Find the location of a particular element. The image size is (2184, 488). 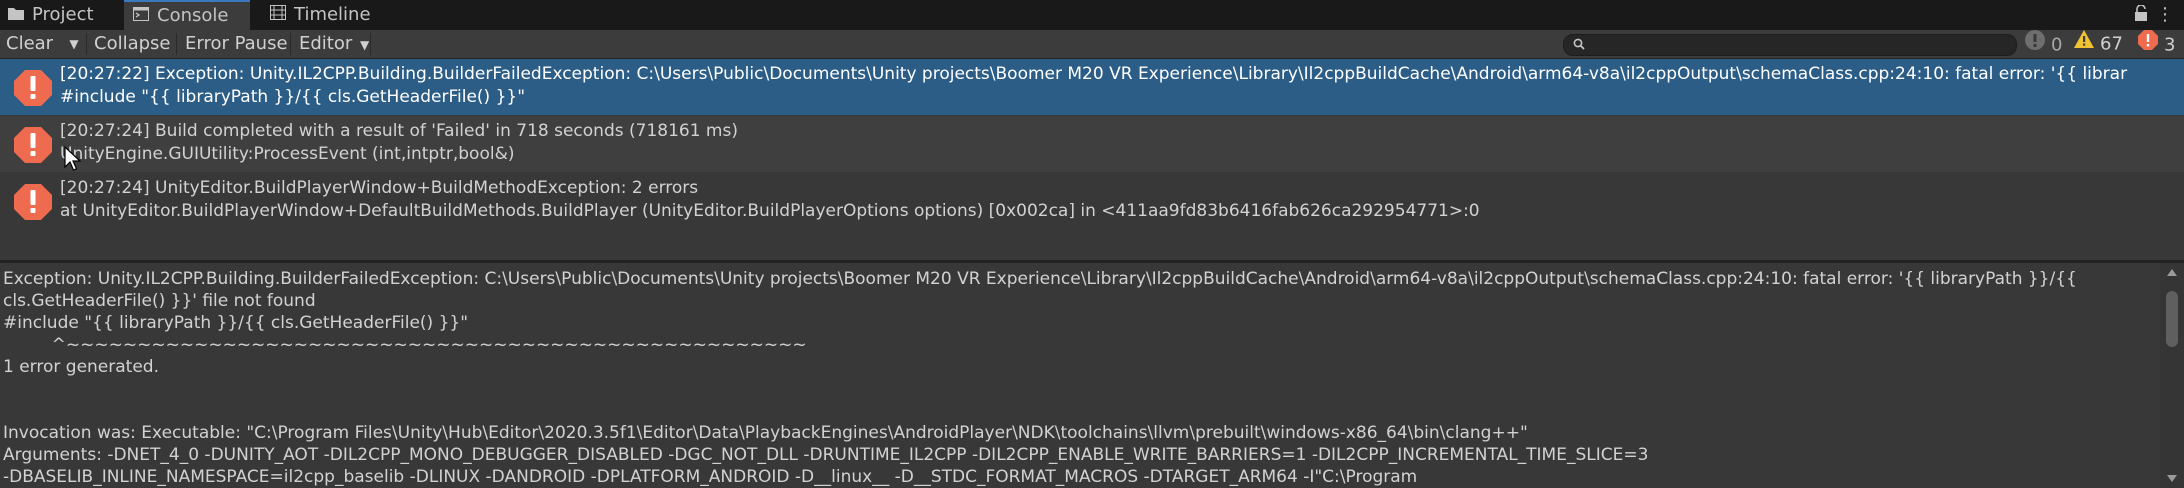

search-input is located at coordinates (1797, 45).